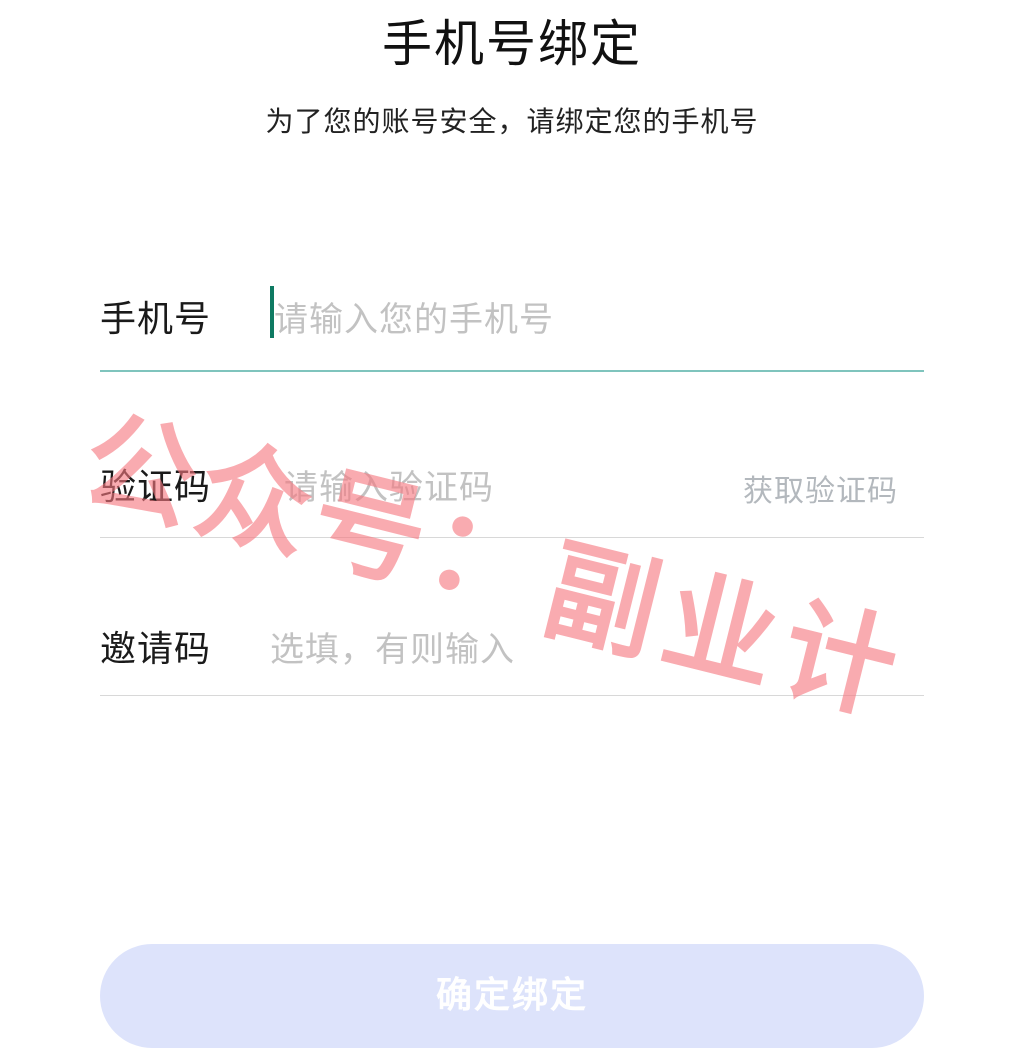  Describe the element at coordinates (512, 121) in the screenshot. I see `page-subtitle: 为了您的账号安全，请绑定您的手机号` at that location.